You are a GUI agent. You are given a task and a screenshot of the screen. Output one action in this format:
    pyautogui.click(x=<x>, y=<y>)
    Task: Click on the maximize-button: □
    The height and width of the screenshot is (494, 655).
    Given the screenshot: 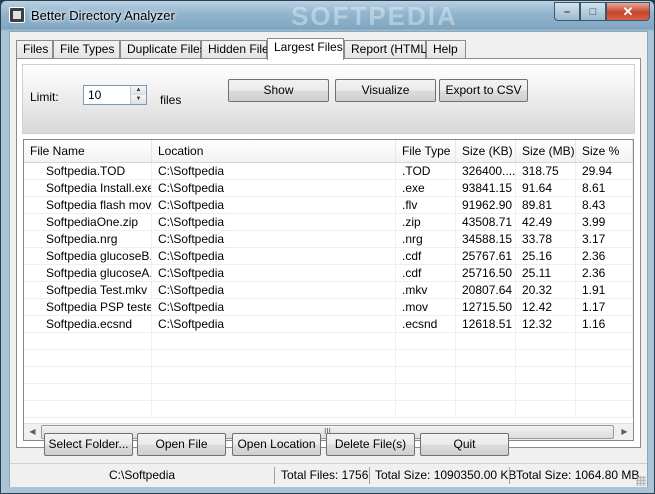 What is the action you would take?
    pyautogui.click(x=593, y=11)
    